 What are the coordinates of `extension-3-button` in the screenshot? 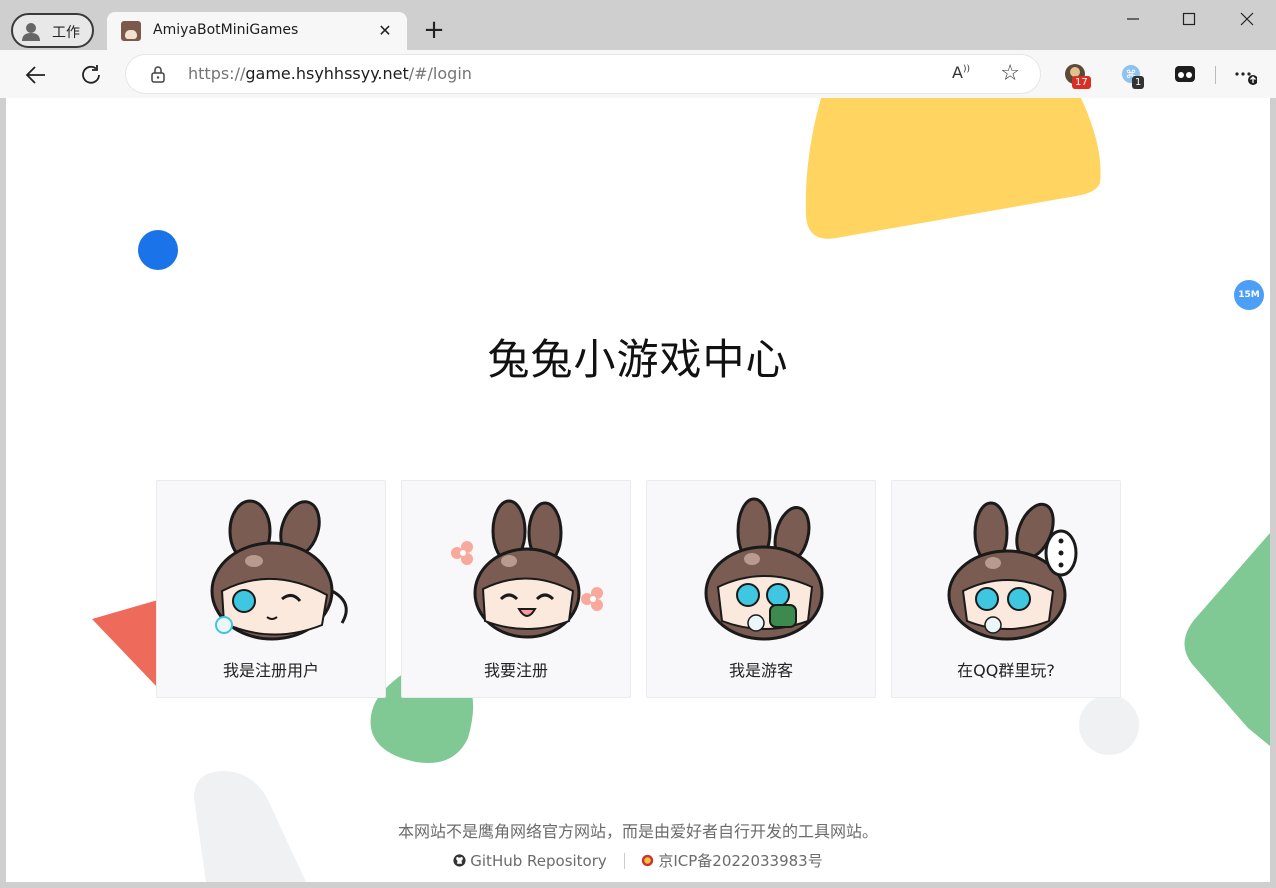 It's located at (1185, 74).